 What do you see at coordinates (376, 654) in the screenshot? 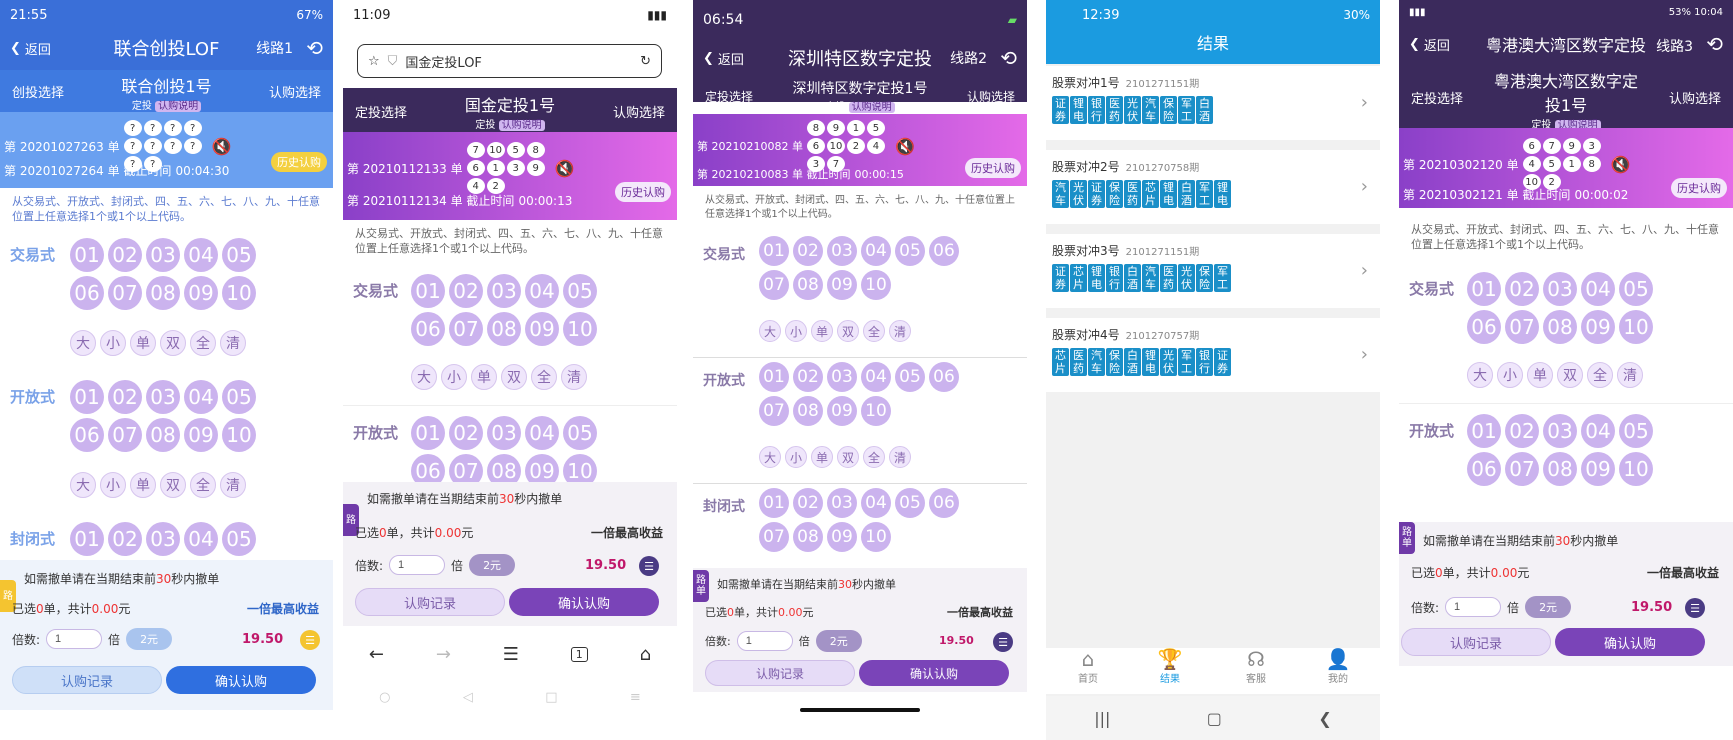
I see `browser-back-icon: ←` at bounding box center [376, 654].